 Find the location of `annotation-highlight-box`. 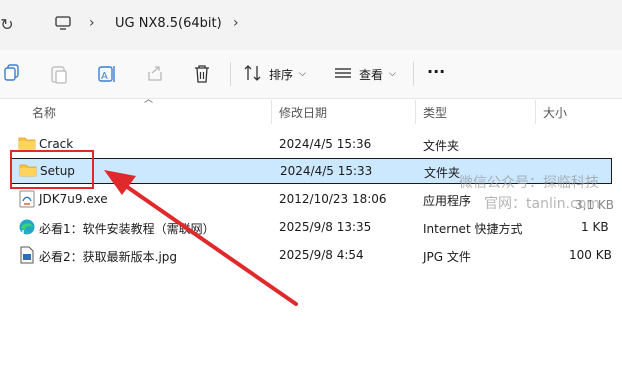

annotation-highlight-box is located at coordinates (52, 169).